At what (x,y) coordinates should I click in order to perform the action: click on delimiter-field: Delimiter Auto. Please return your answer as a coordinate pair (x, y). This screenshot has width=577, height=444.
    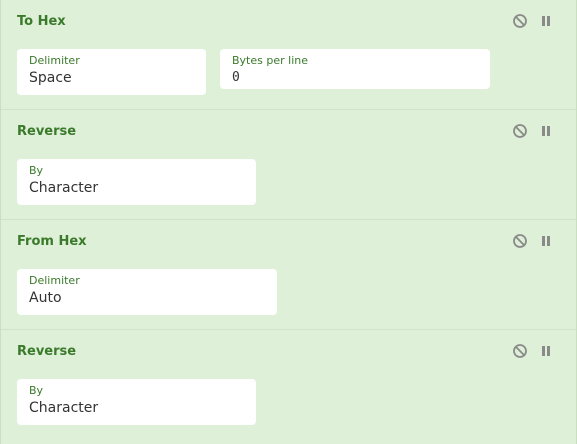
    Looking at the image, I should click on (147, 292).